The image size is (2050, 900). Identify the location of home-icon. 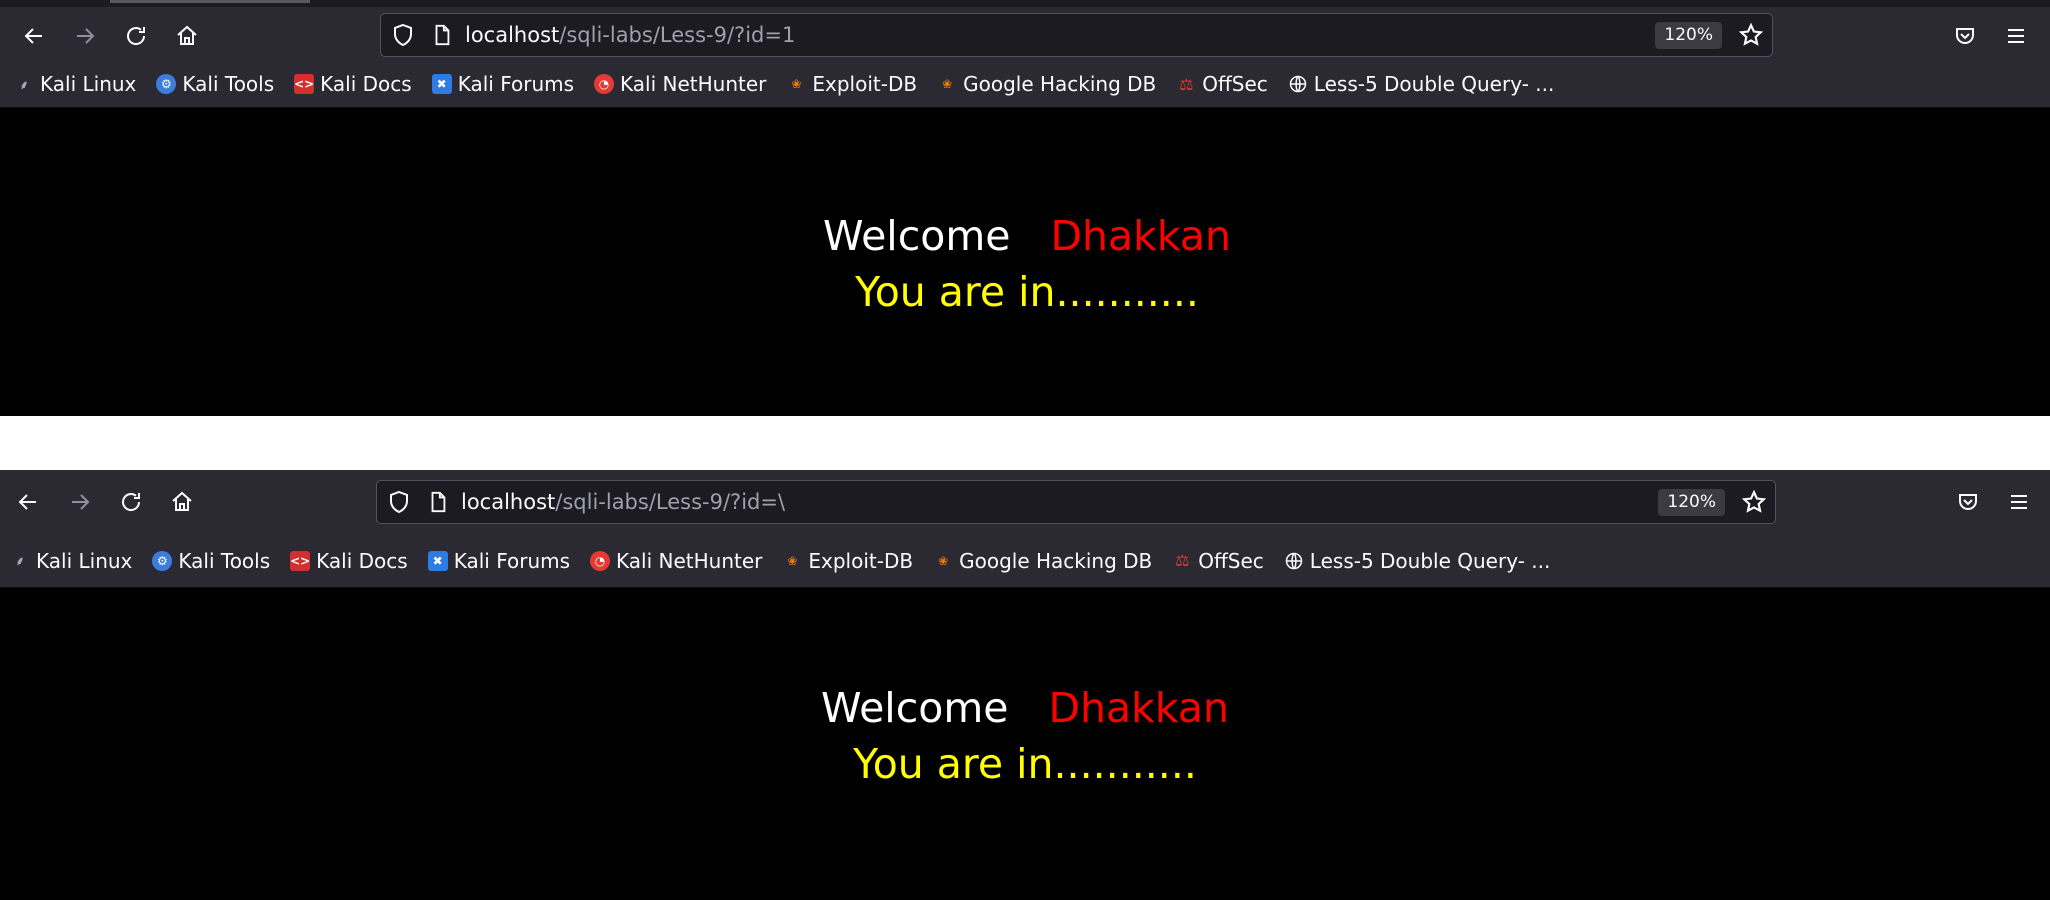
(182, 501).